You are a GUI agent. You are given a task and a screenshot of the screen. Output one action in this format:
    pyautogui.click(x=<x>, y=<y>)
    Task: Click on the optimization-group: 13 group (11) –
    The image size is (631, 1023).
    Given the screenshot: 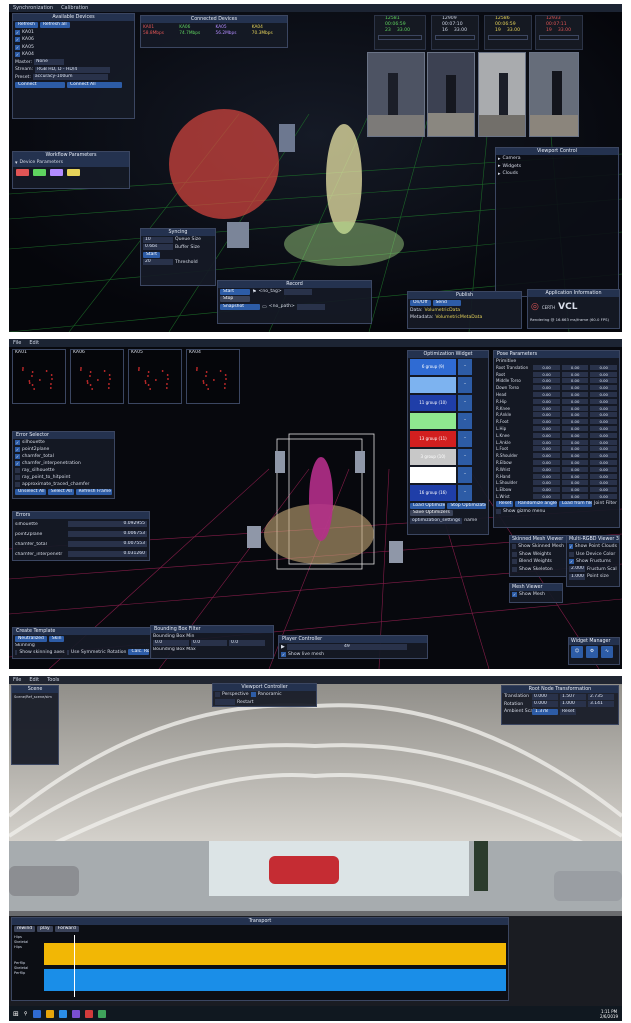 What is the action you would take?
    pyautogui.click(x=448, y=439)
    